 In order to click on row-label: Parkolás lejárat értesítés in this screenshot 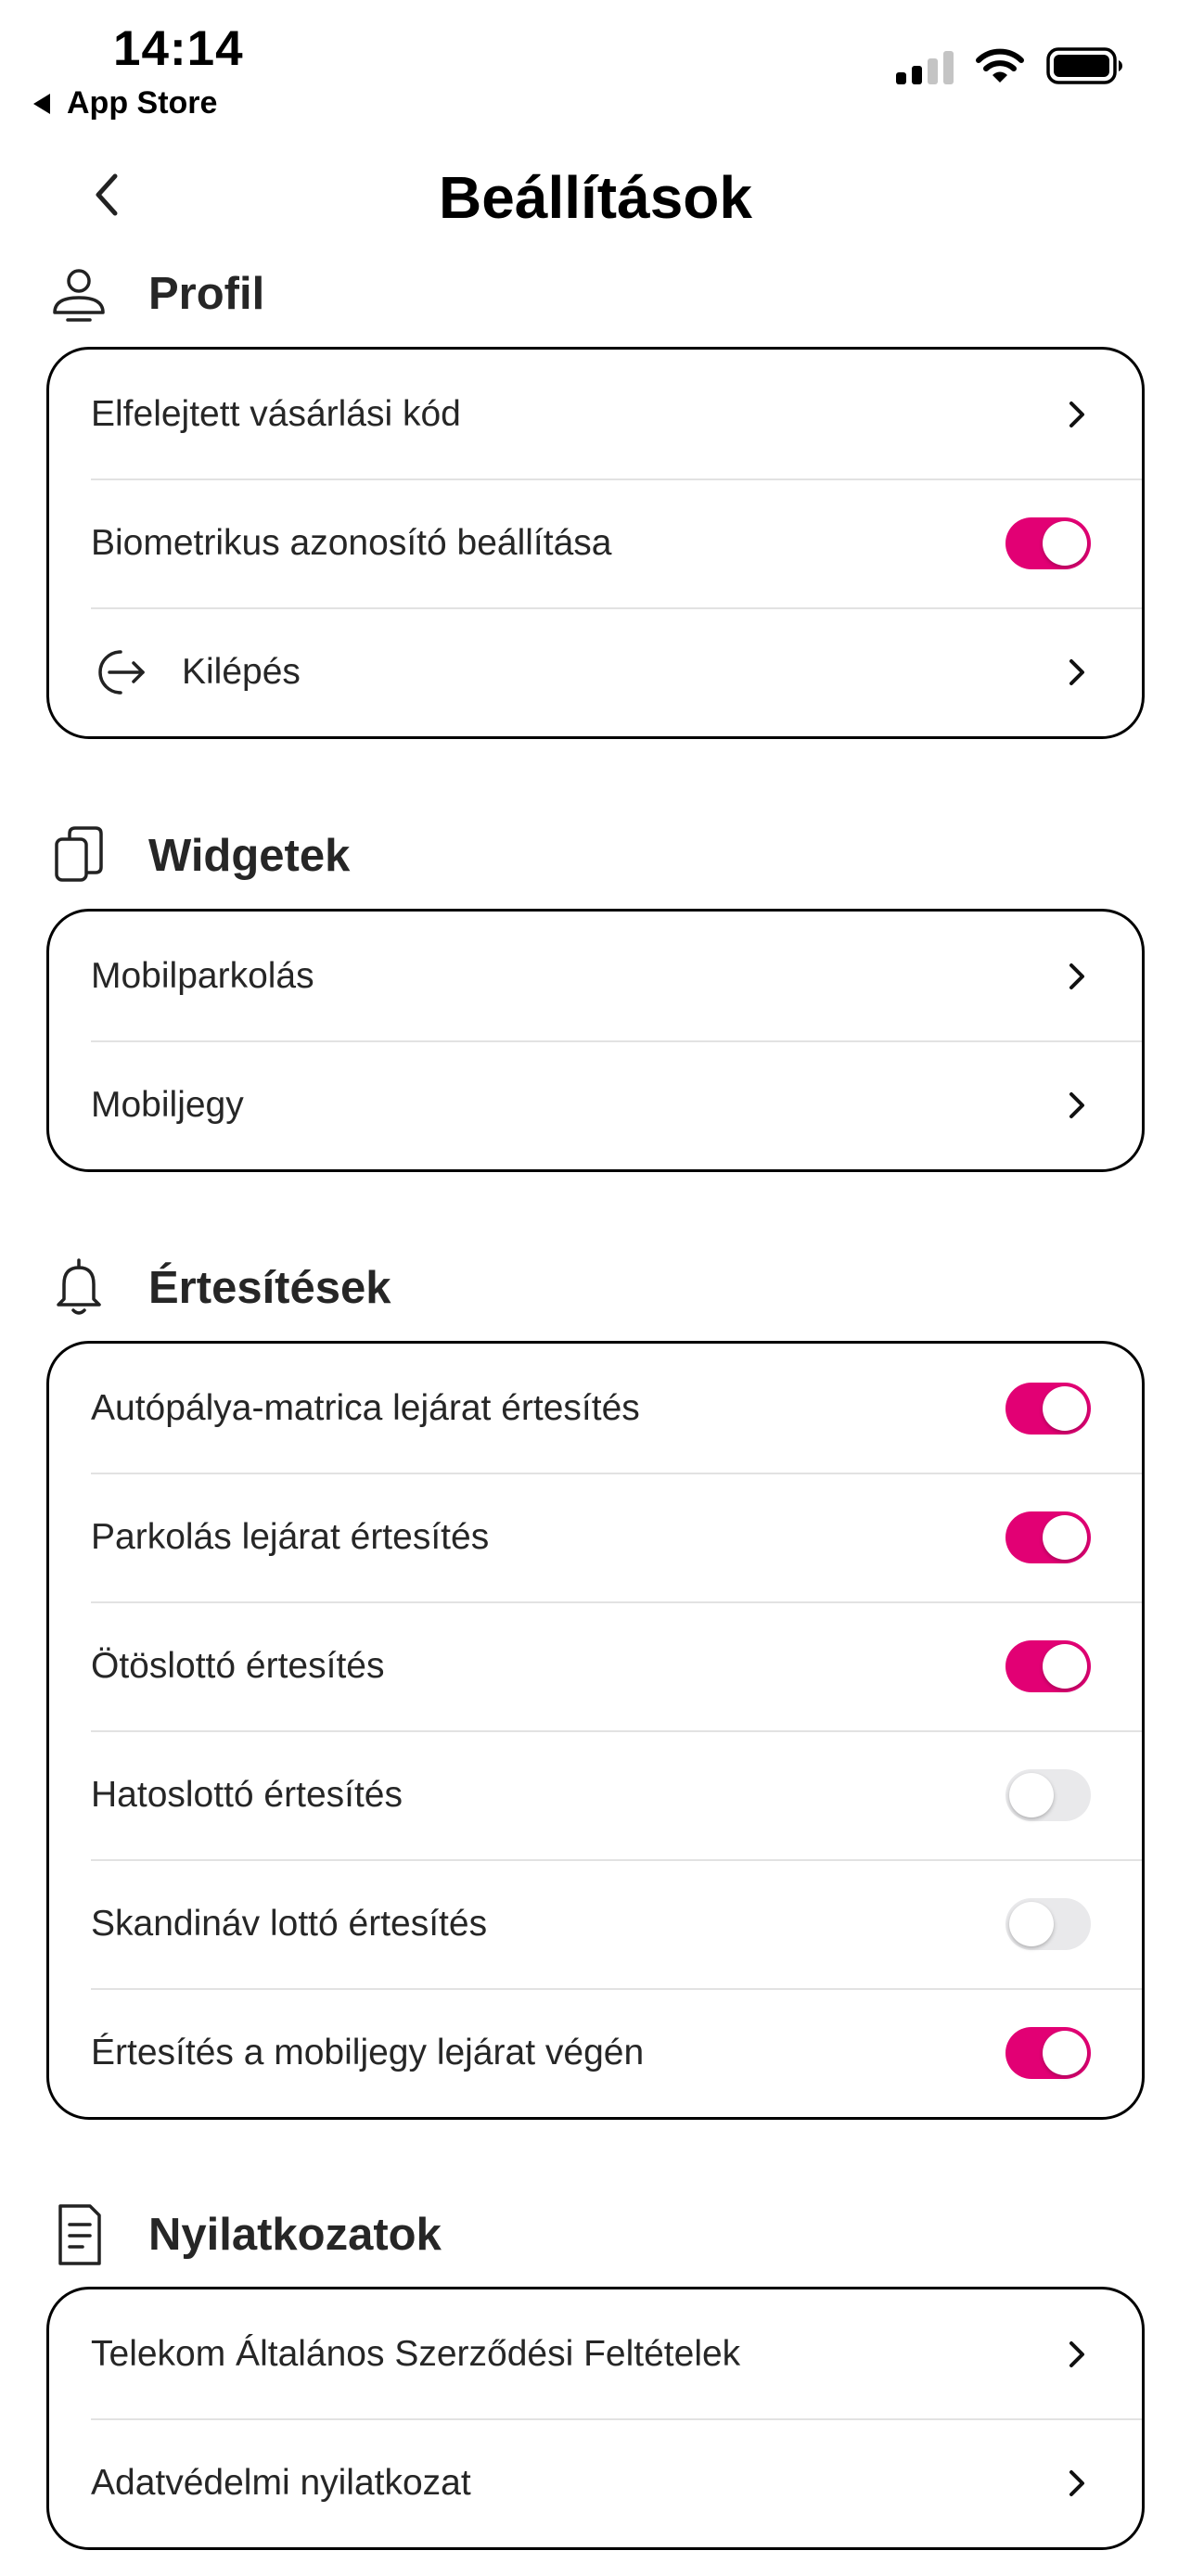, I will do `click(290, 1537)`.